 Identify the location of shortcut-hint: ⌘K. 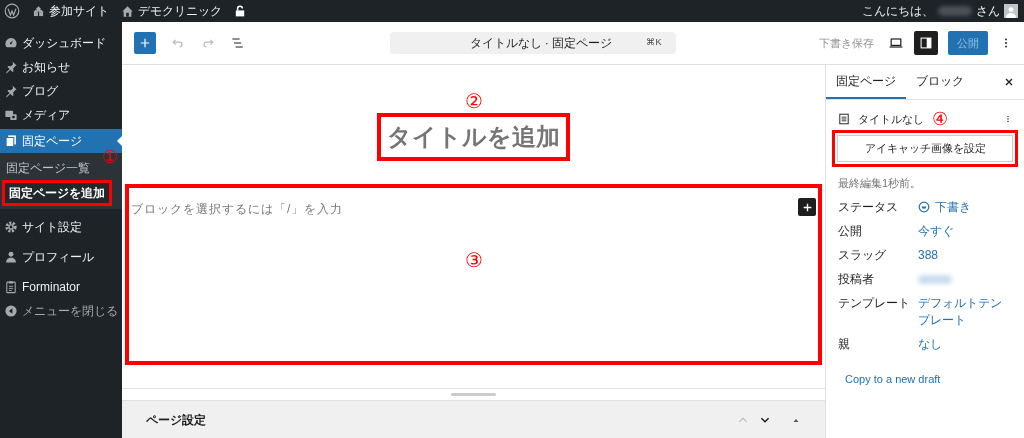
(654, 43).